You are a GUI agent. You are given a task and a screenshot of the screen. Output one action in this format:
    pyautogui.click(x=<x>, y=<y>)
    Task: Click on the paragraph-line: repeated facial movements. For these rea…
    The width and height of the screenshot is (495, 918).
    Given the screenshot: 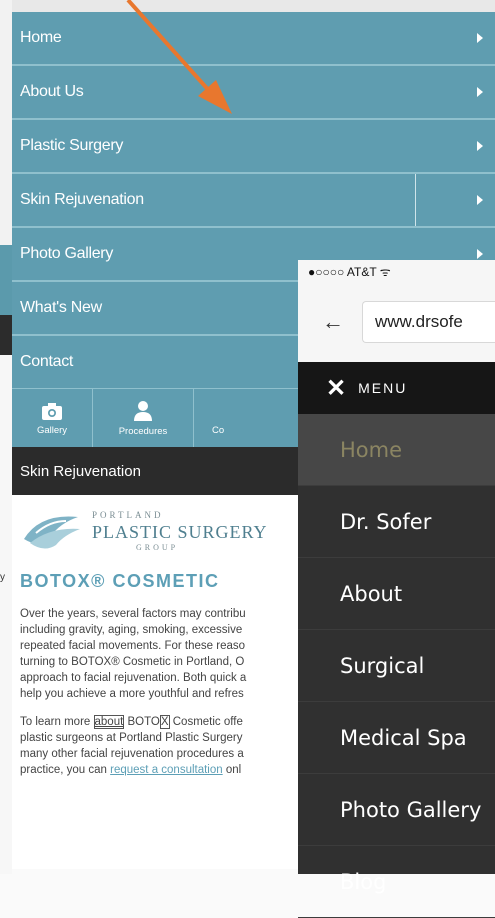 What is the action you would take?
    pyautogui.click(x=133, y=646)
    